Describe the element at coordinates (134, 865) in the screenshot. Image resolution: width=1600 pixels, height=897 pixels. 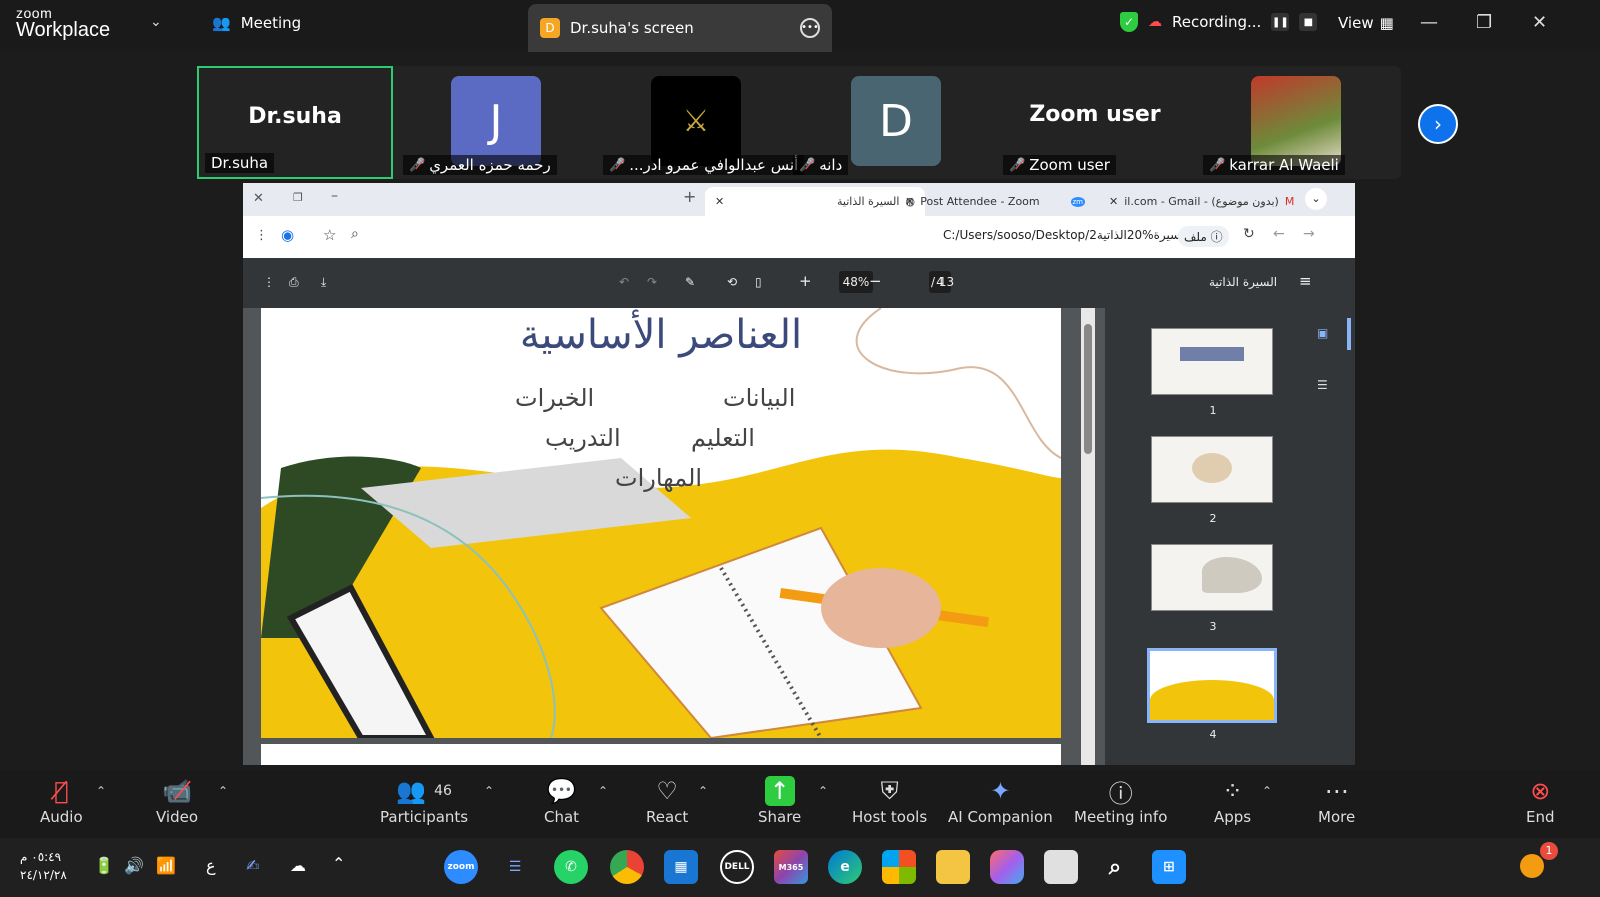
I see `volume-icon: 🔊` at that location.